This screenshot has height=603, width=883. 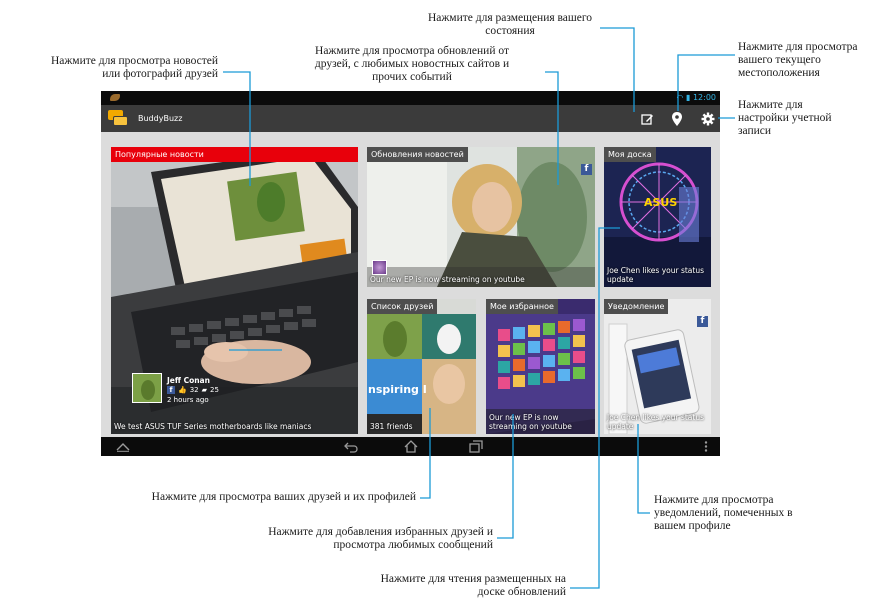 I want to click on status-right: ◠ ▮ 12:00, so click(x=696, y=98).